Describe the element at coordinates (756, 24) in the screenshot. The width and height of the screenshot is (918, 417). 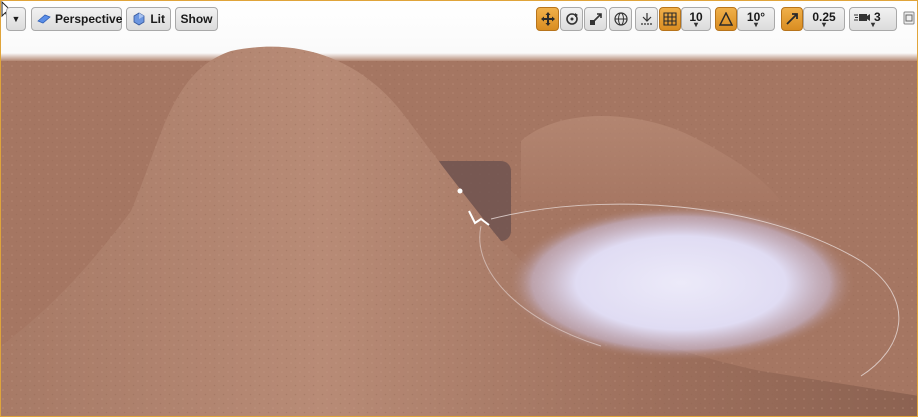
I see `rotation-snap-caret-icon: ▾` at that location.